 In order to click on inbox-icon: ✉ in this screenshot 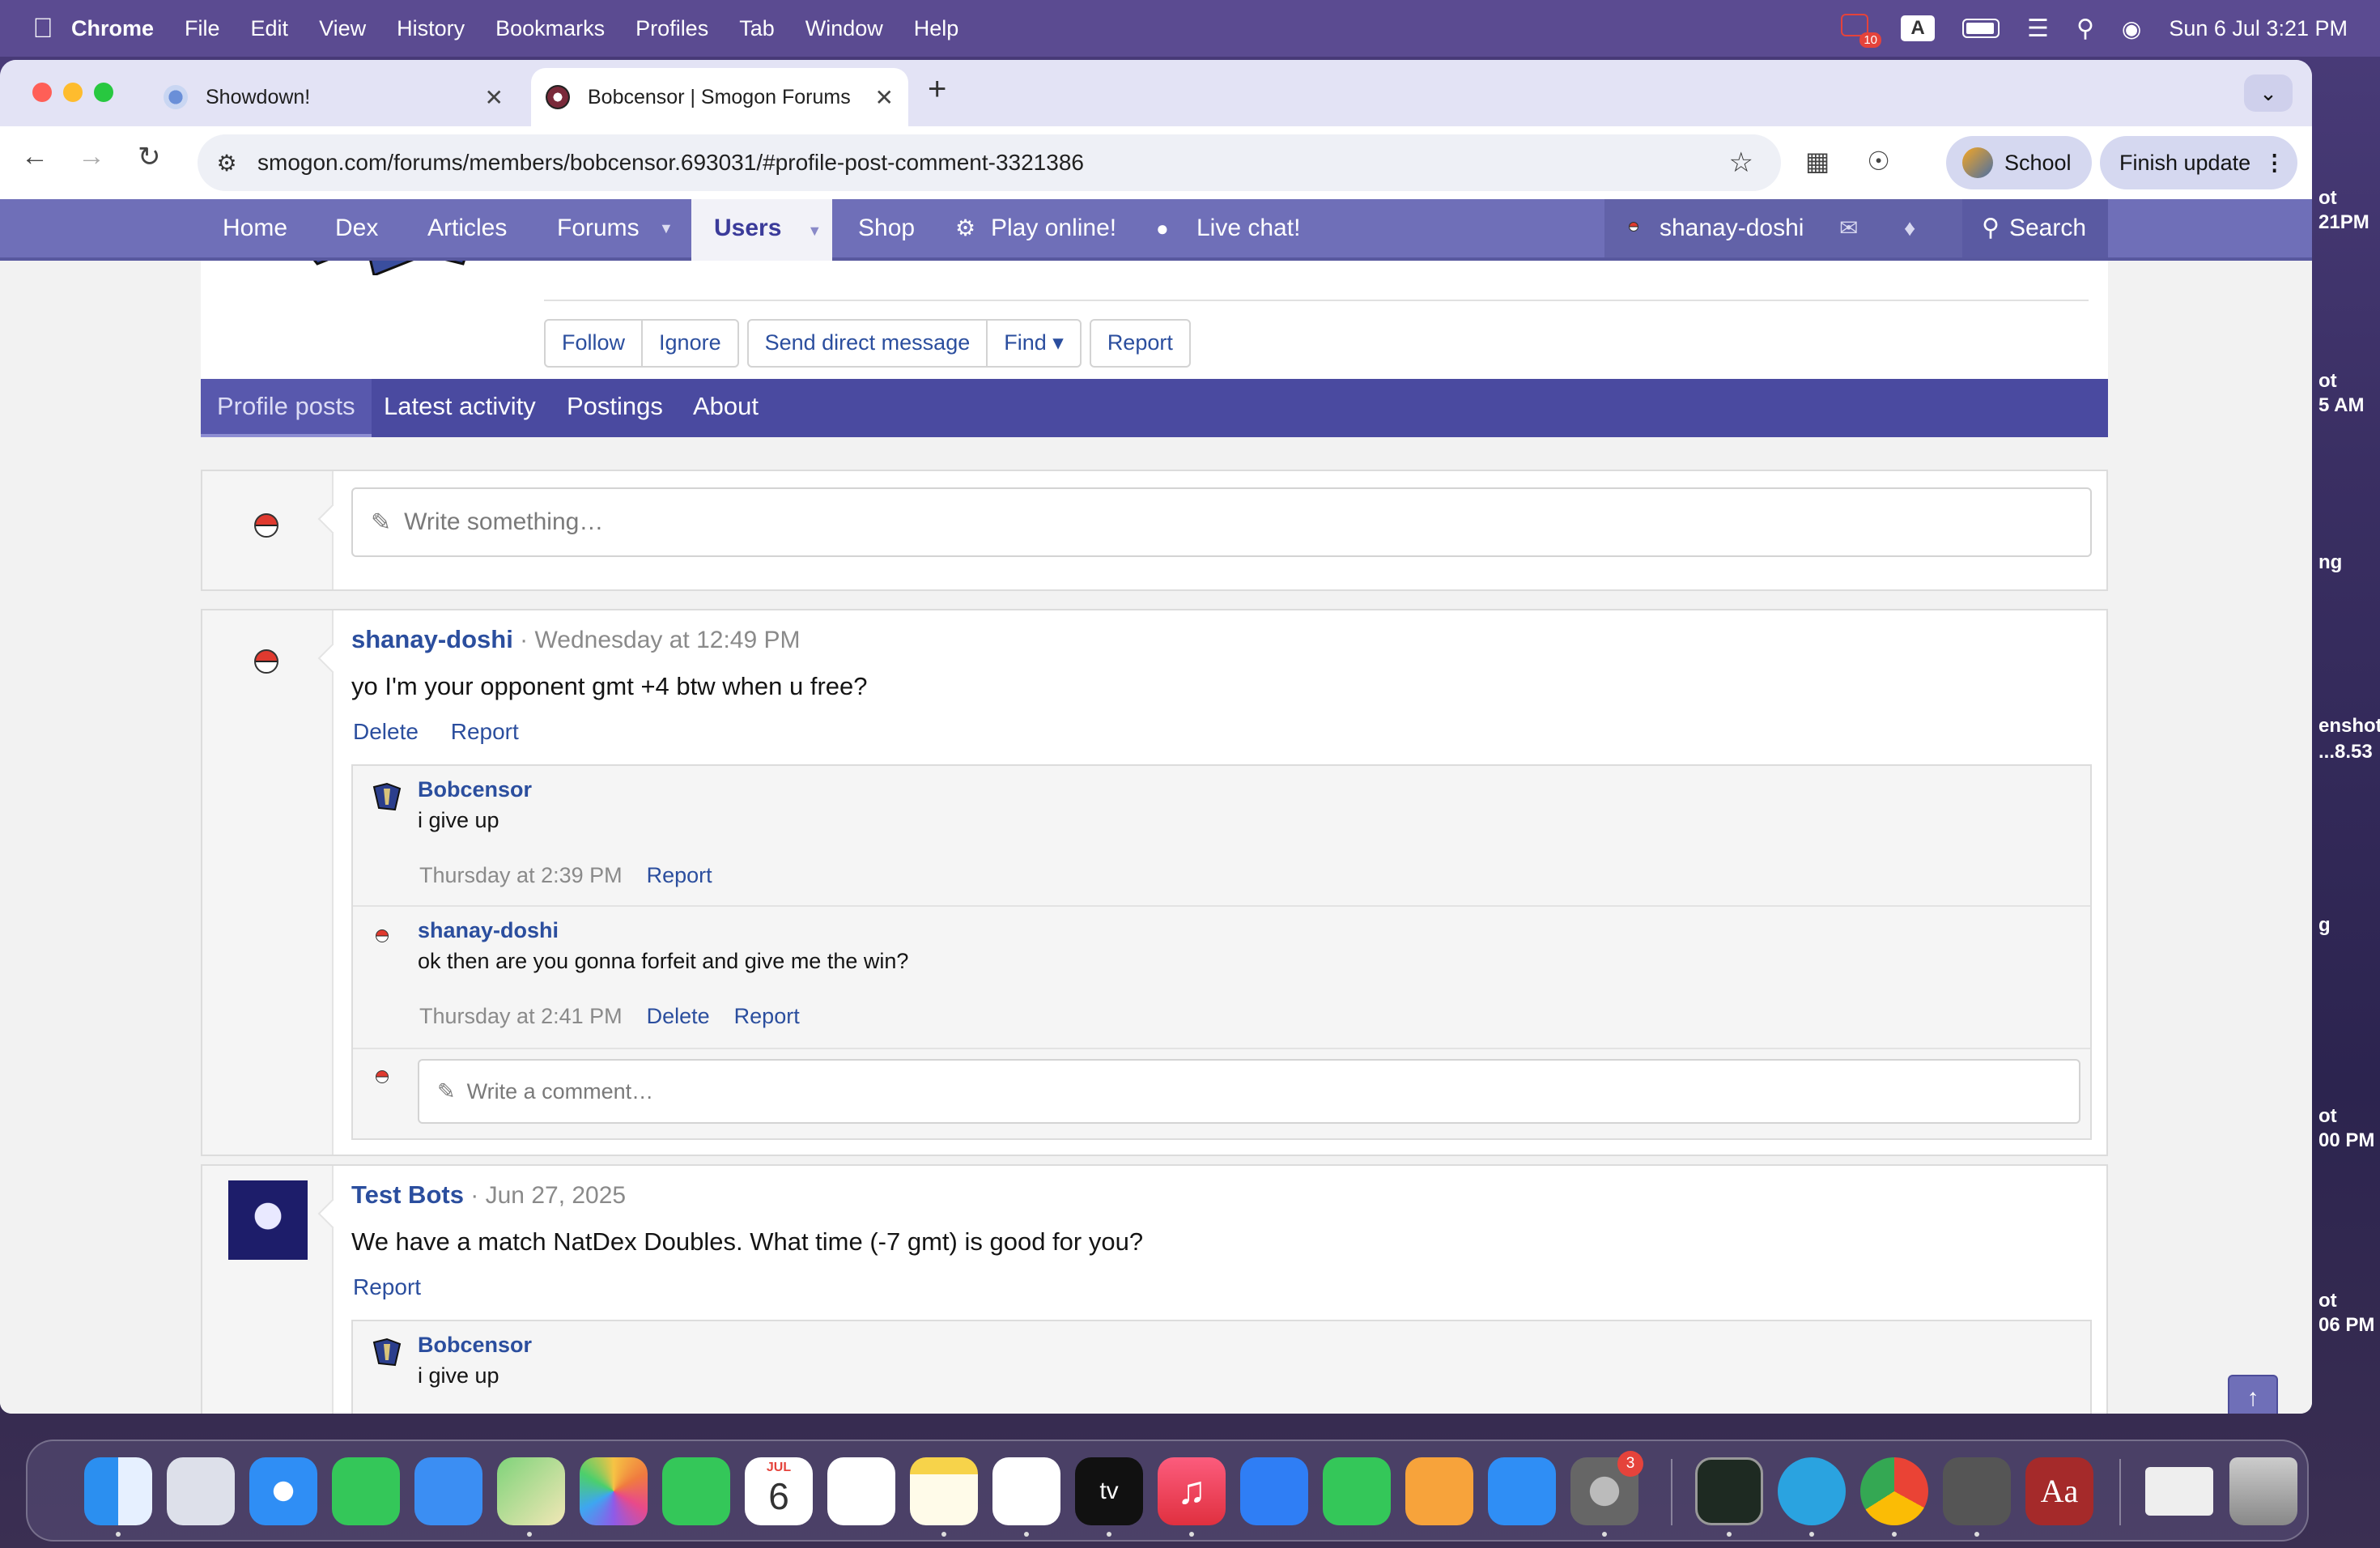, I will do `click(1848, 228)`.